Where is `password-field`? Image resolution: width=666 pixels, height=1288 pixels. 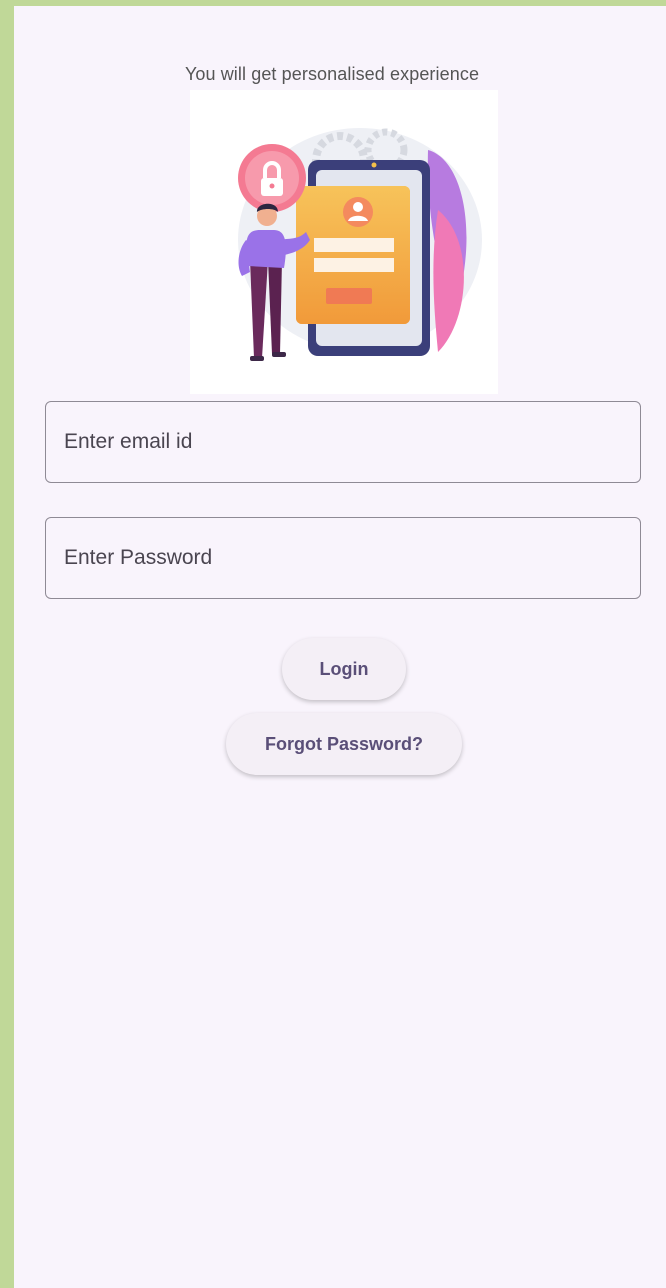
password-field is located at coordinates (343, 558).